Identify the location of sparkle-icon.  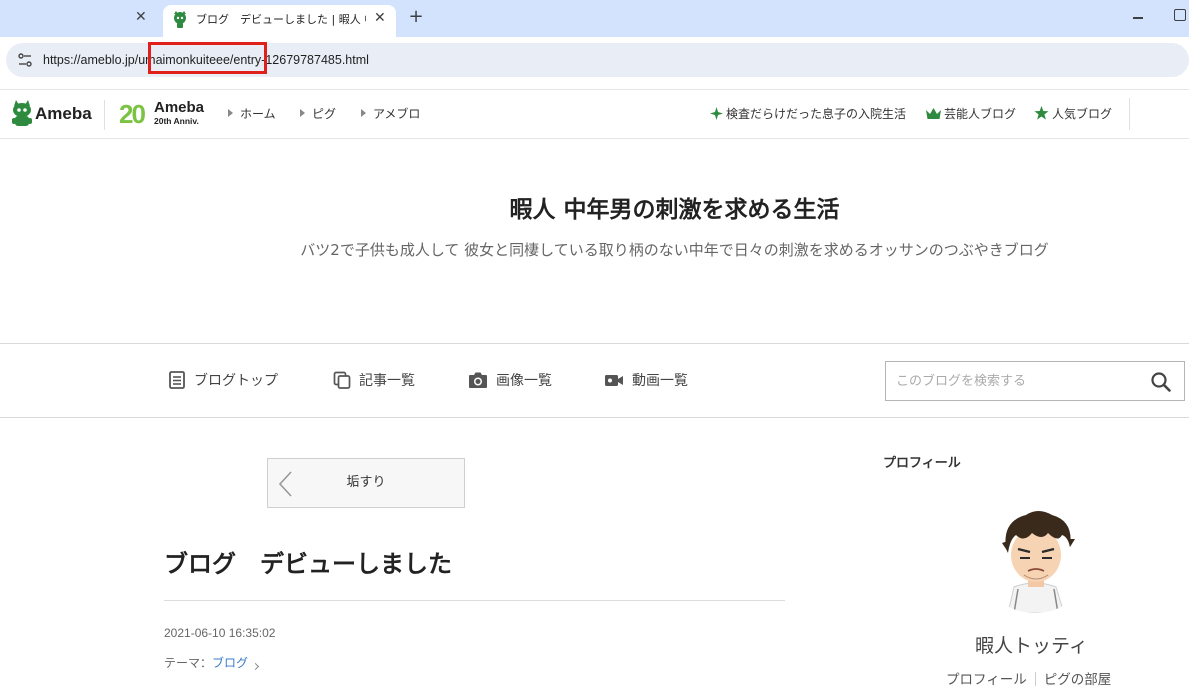
(716, 113).